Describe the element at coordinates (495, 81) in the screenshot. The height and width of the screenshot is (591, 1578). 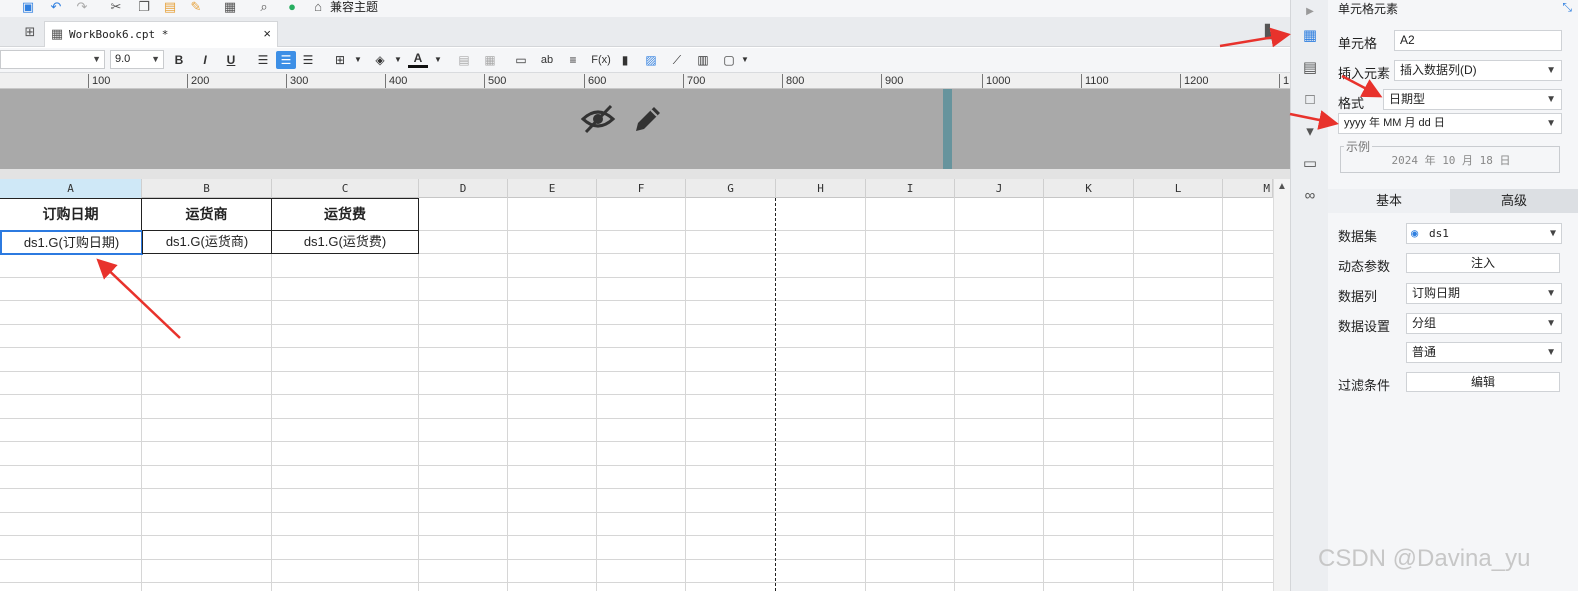
I see `ruler-tick: 500` at that location.